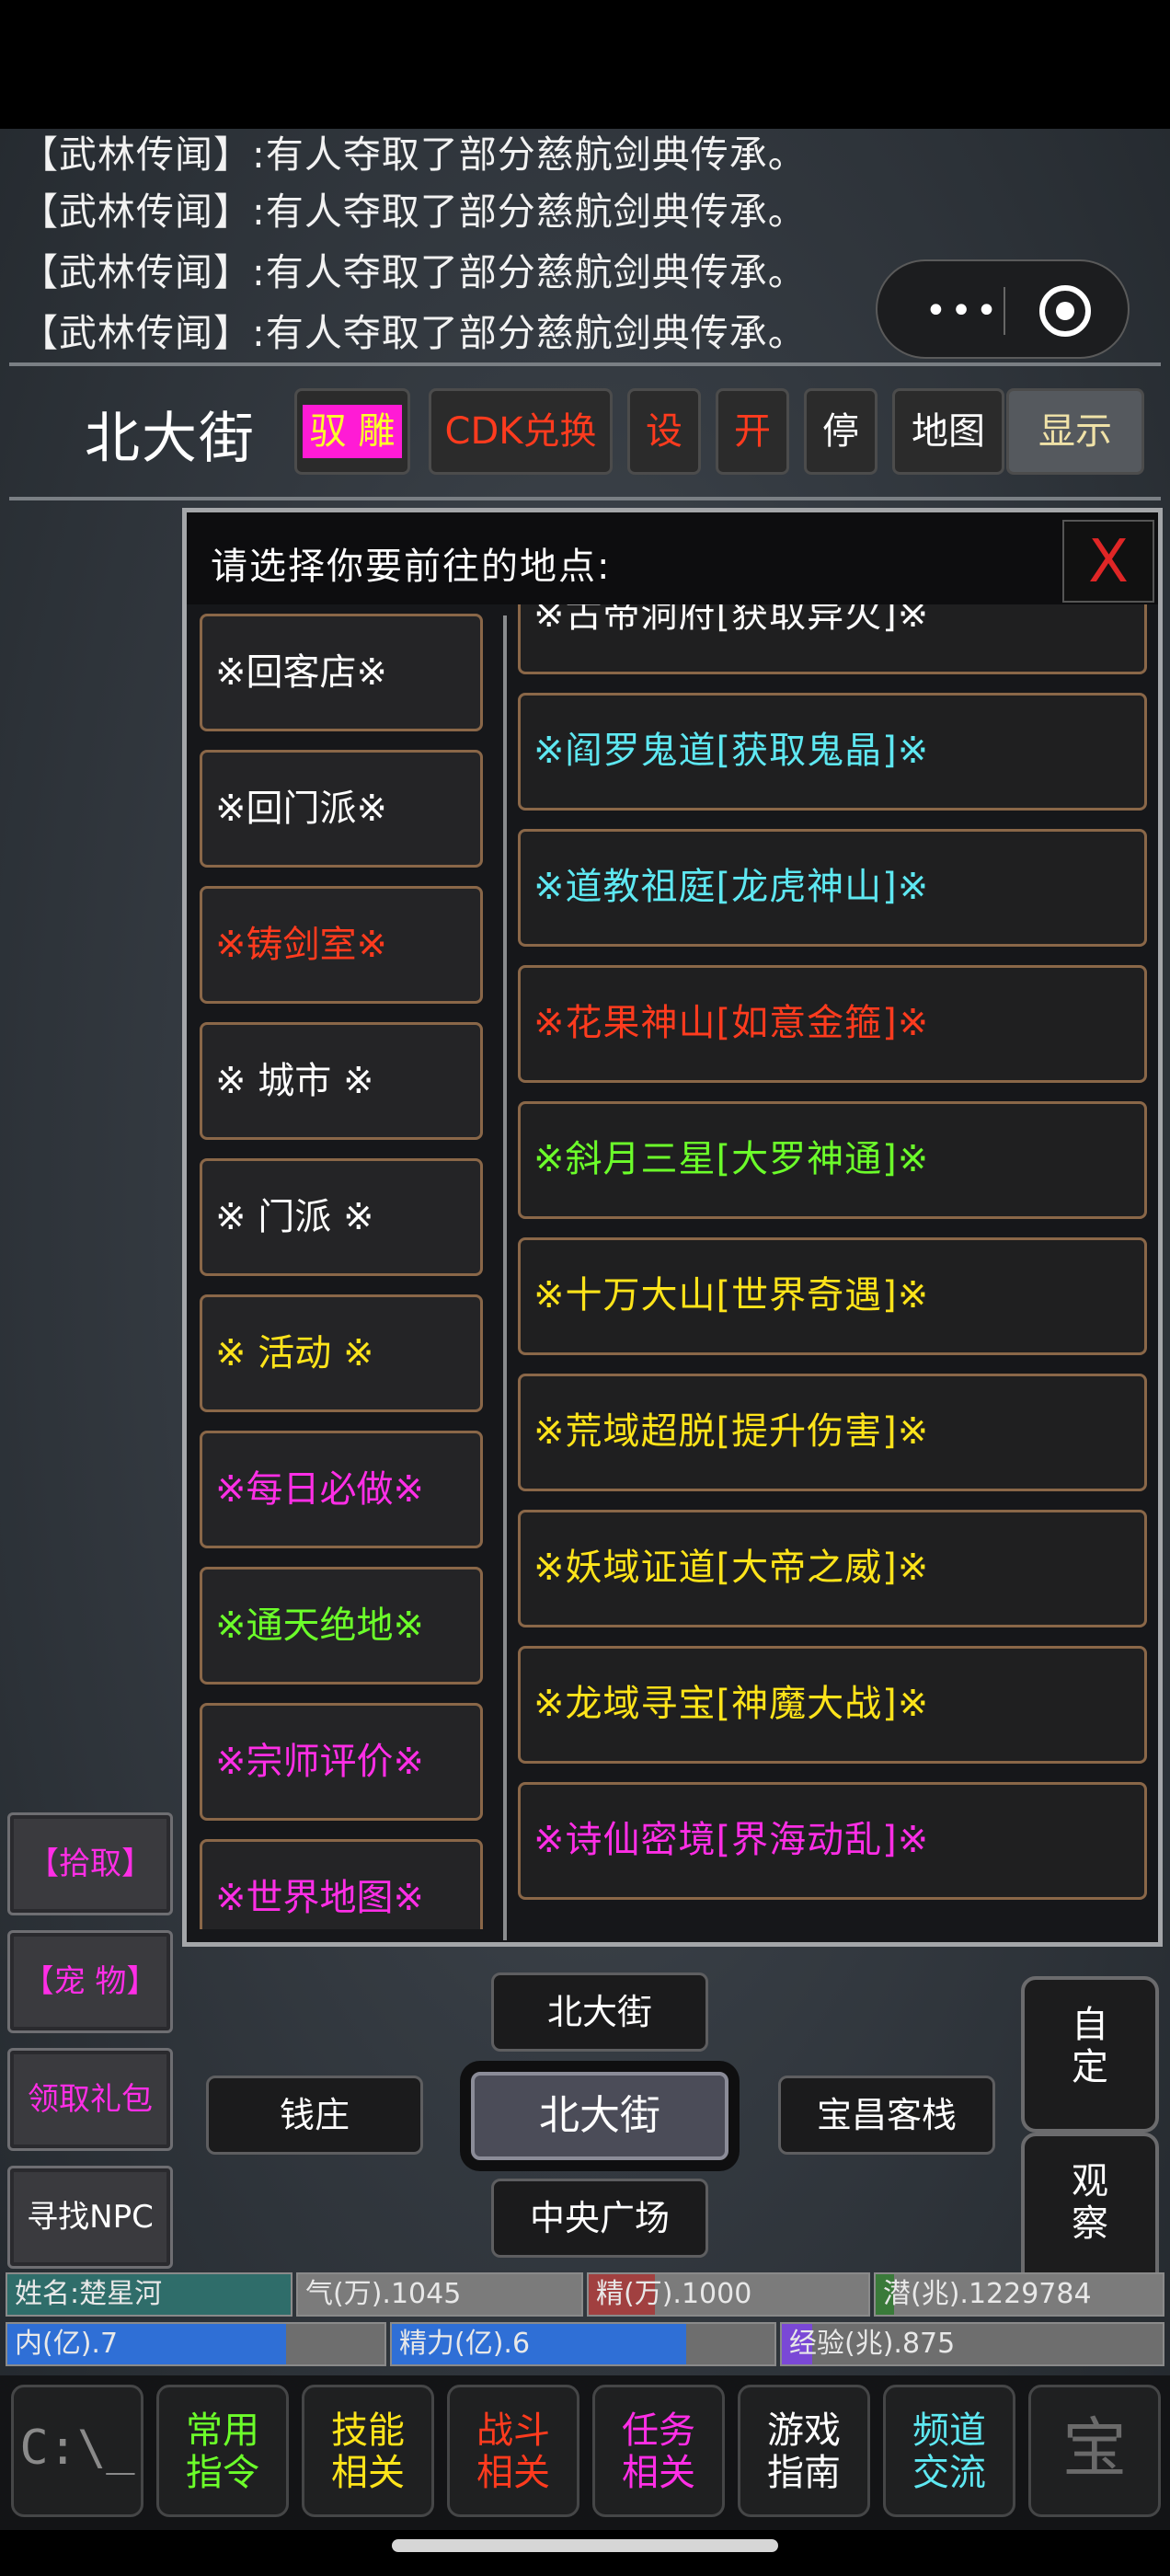 This screenshot has height=2576, width=1170. I want to click on destination-item: ※龙域寻宝[神魔大战]※, so click(832, 1705).